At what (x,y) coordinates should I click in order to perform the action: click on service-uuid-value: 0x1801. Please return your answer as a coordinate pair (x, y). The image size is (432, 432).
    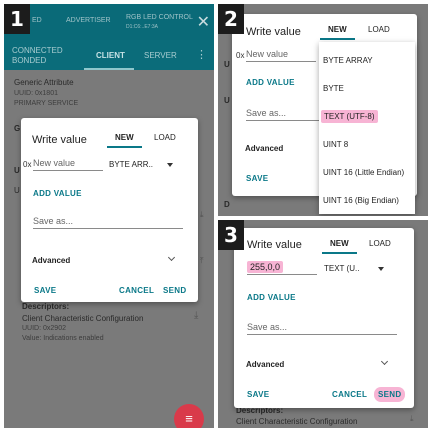
    Looking at the image, I should click on (46, 93).